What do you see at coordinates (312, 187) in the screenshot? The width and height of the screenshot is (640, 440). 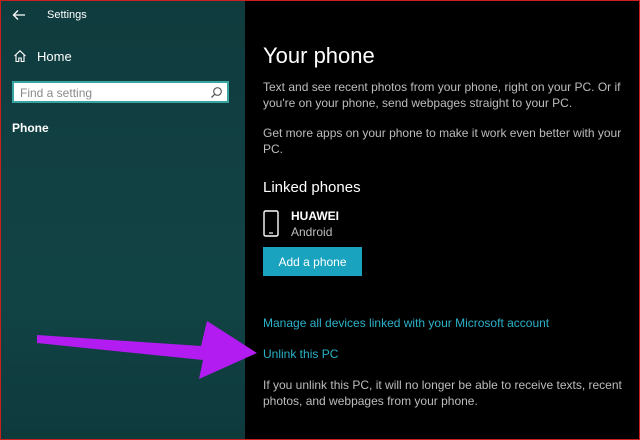 I see `linked-phones-heading: Linked phones` at bounding box center [312, 187].